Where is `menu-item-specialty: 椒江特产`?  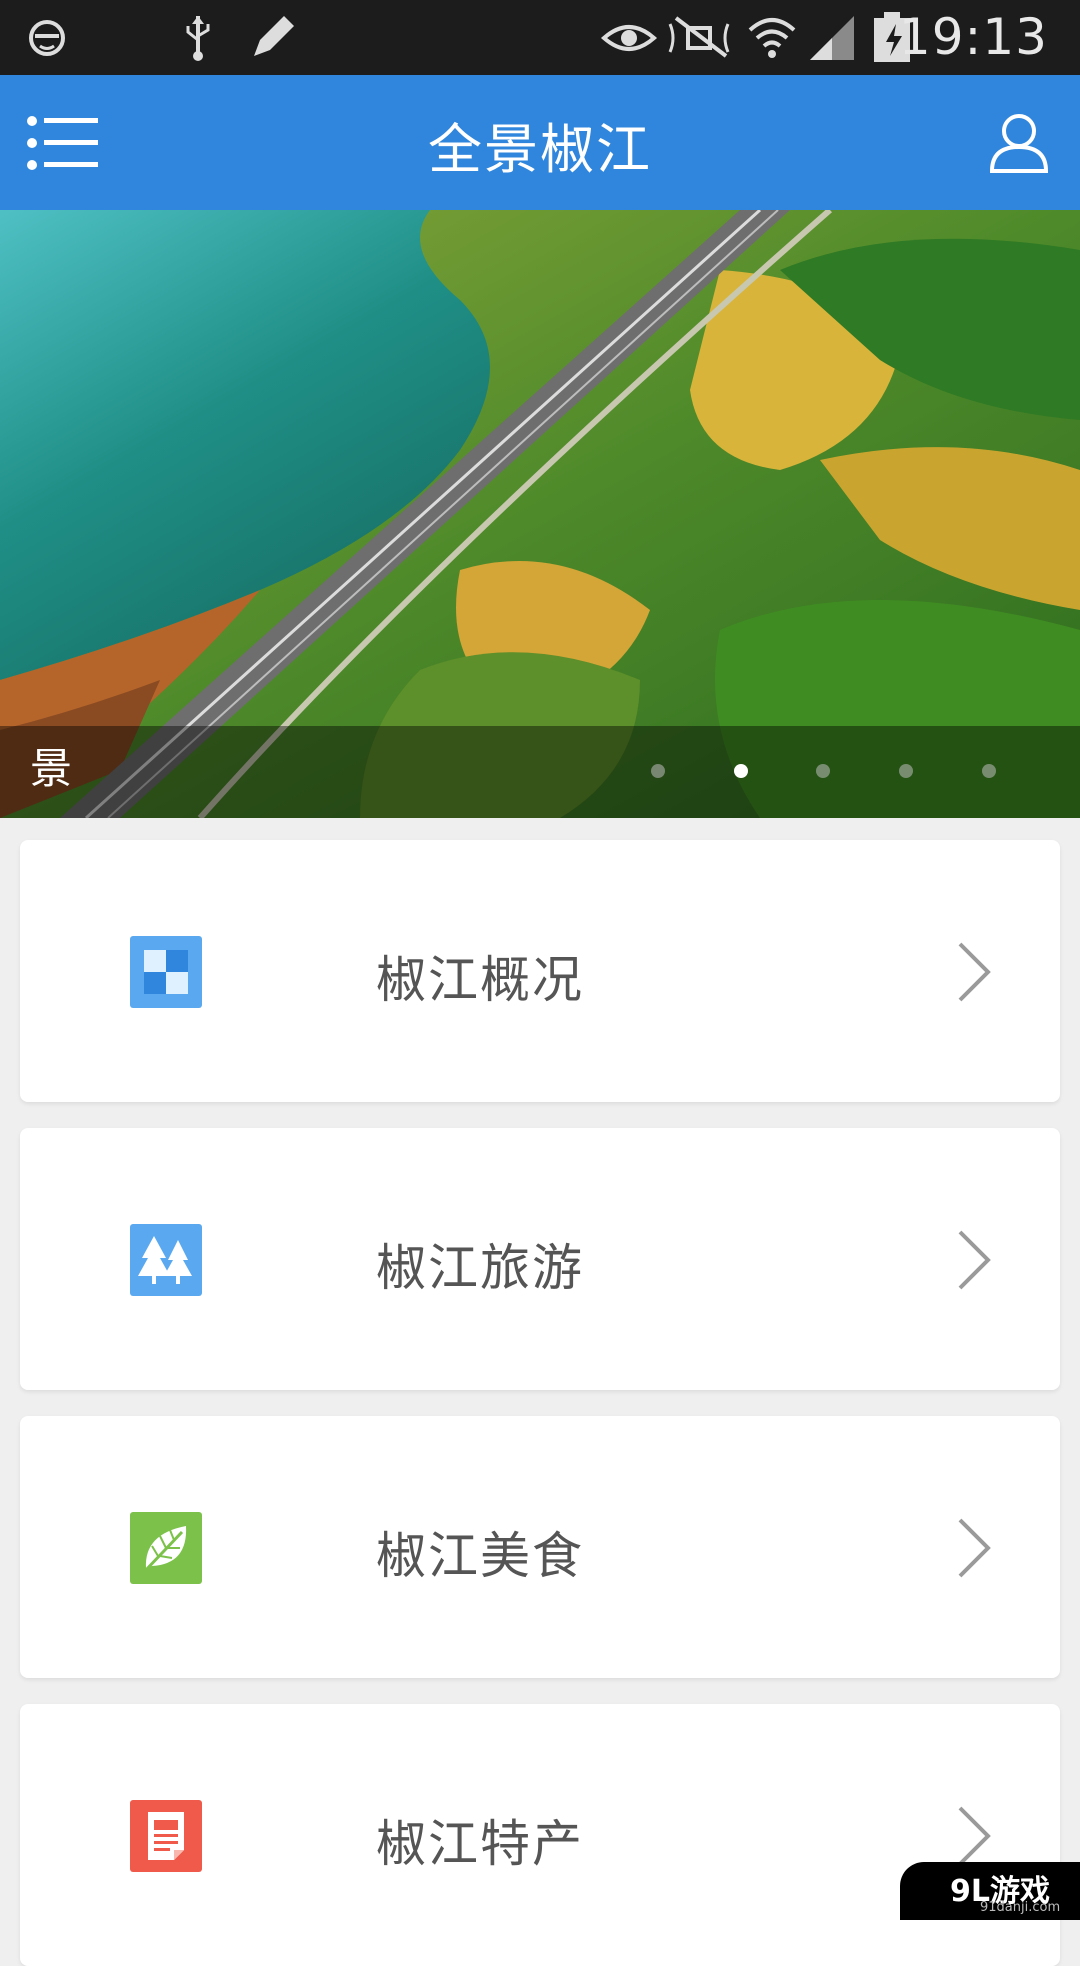
menu-item-specialty: 椒江特产 is located at coordinates (540, 1835).